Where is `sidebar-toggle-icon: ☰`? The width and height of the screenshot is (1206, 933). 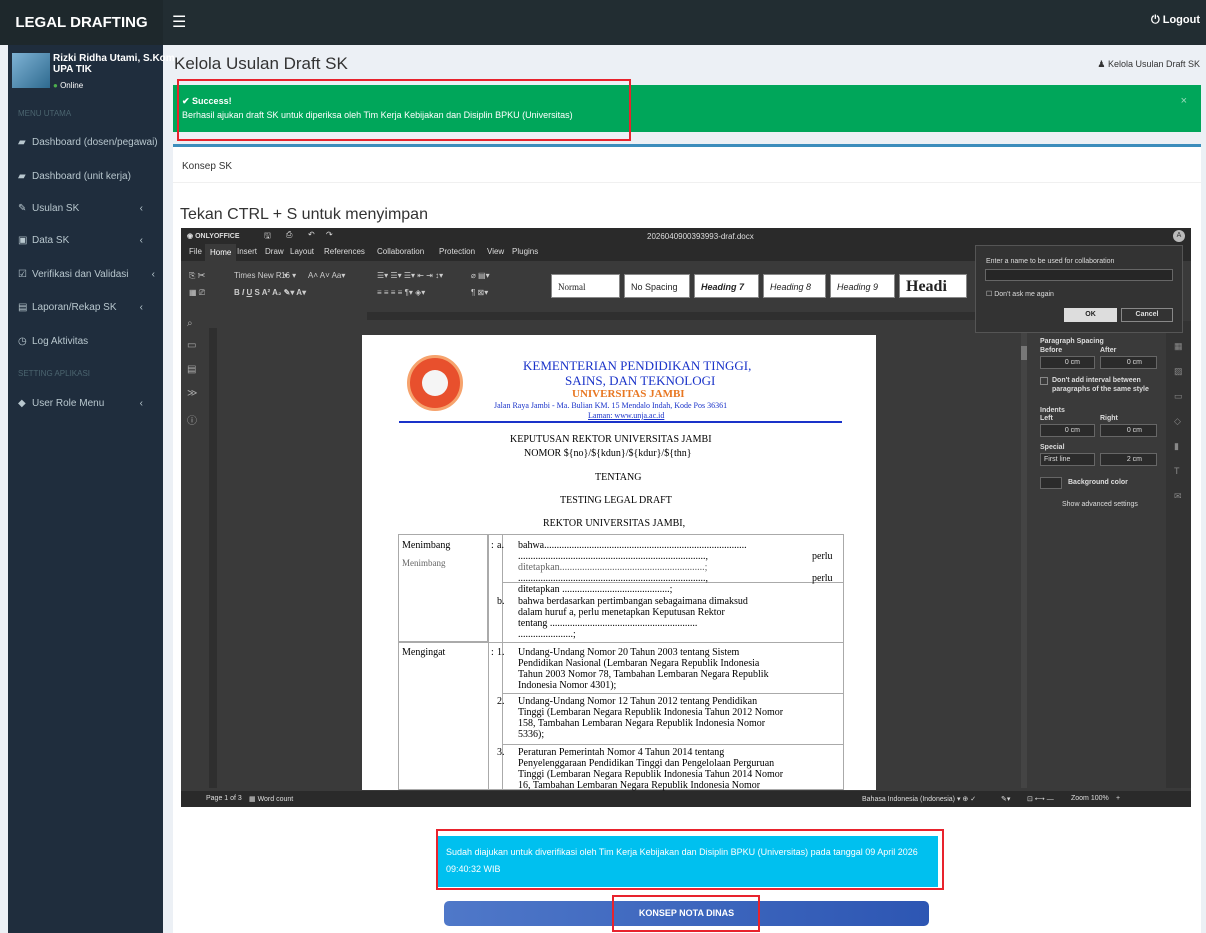
sidebar-toggle-icon: ☰ is located at coordinates (179, 22).